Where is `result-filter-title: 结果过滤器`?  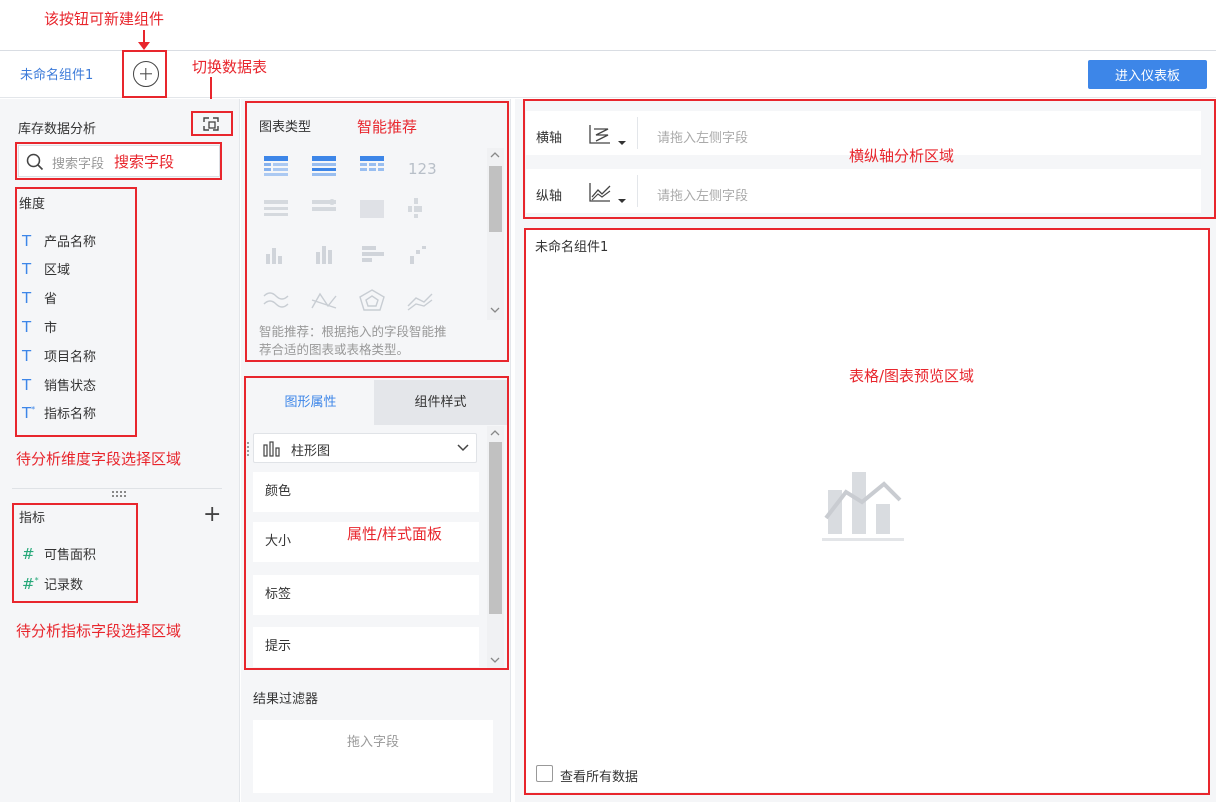 result-filter-title: 结果过滤器 is located at coordinates (286, 699).